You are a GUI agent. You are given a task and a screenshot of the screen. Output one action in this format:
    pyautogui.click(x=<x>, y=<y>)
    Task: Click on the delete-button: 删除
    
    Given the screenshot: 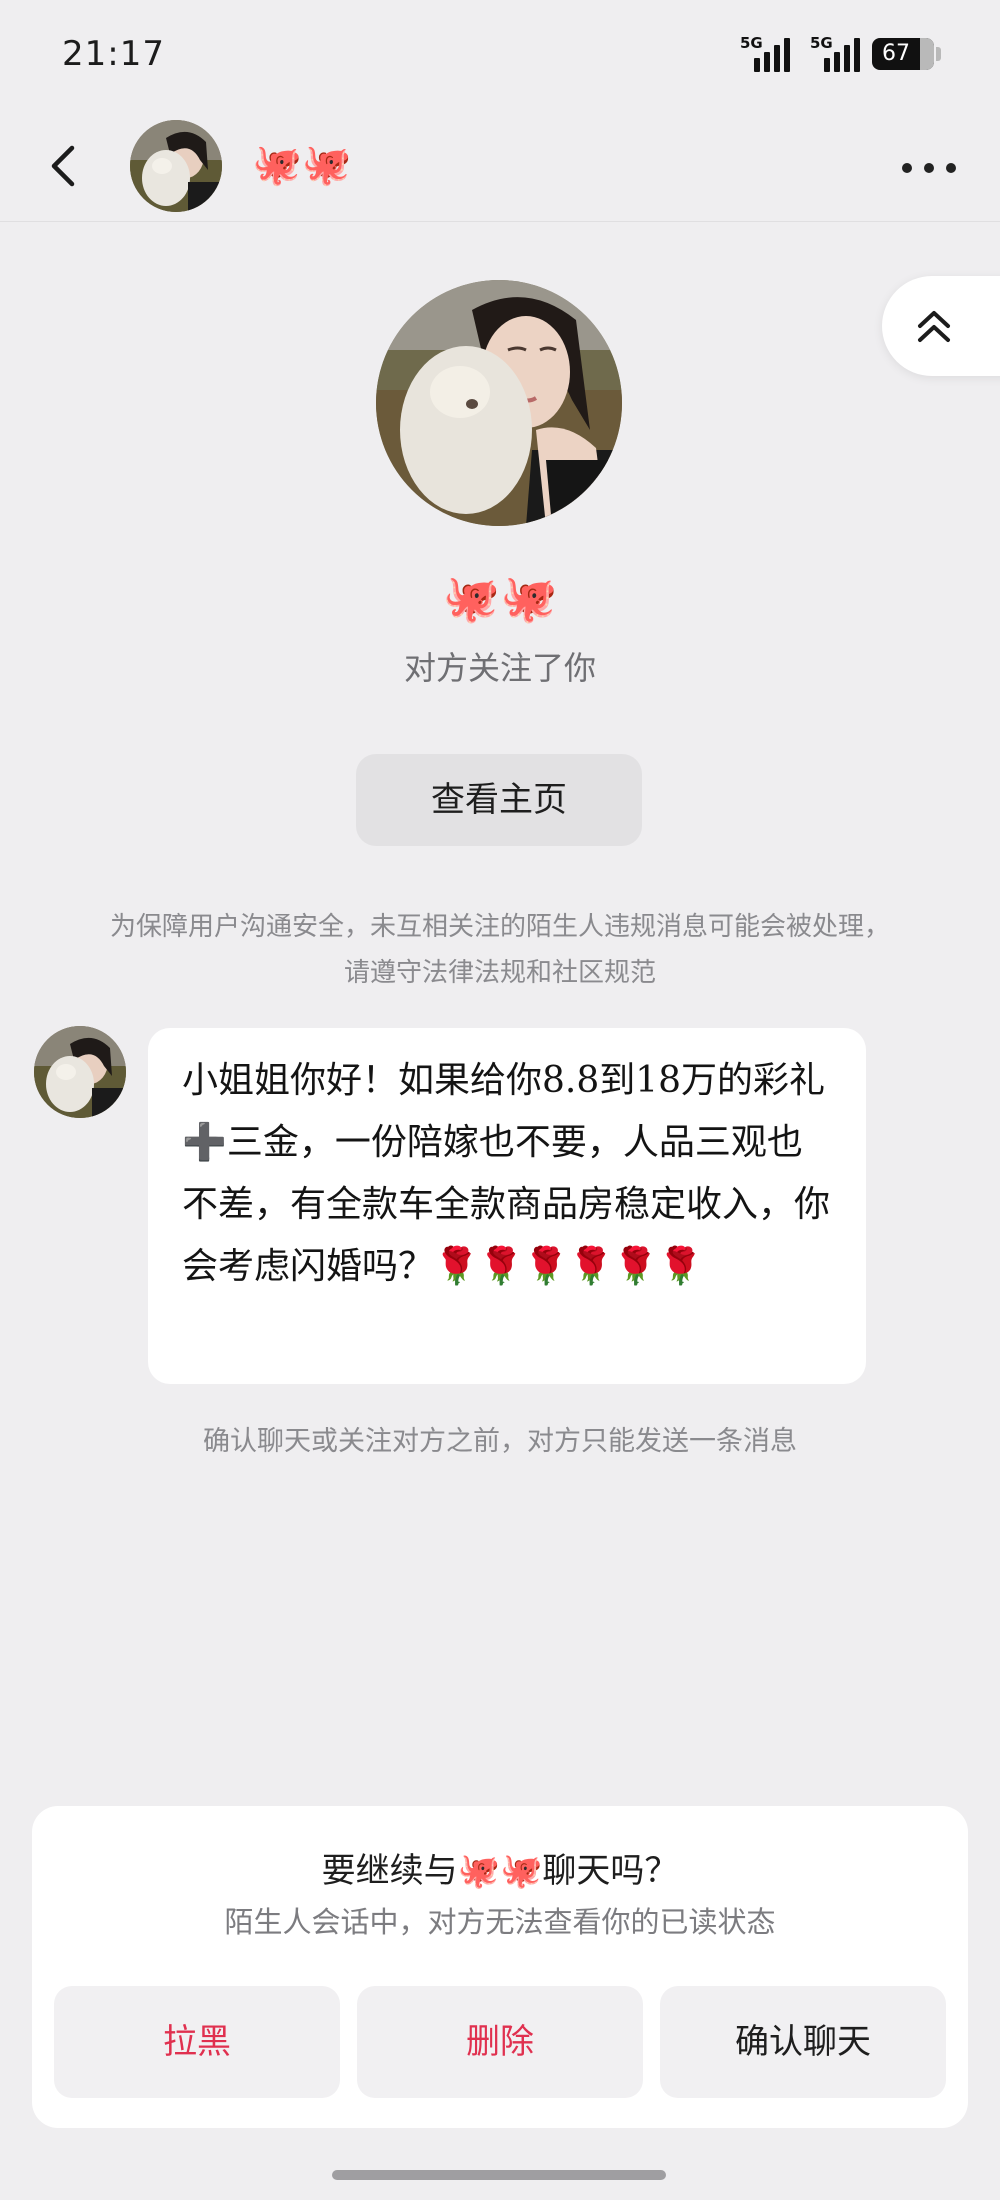 What is the action you would take?
    pyautogui.click(x=500, y=2042)
    